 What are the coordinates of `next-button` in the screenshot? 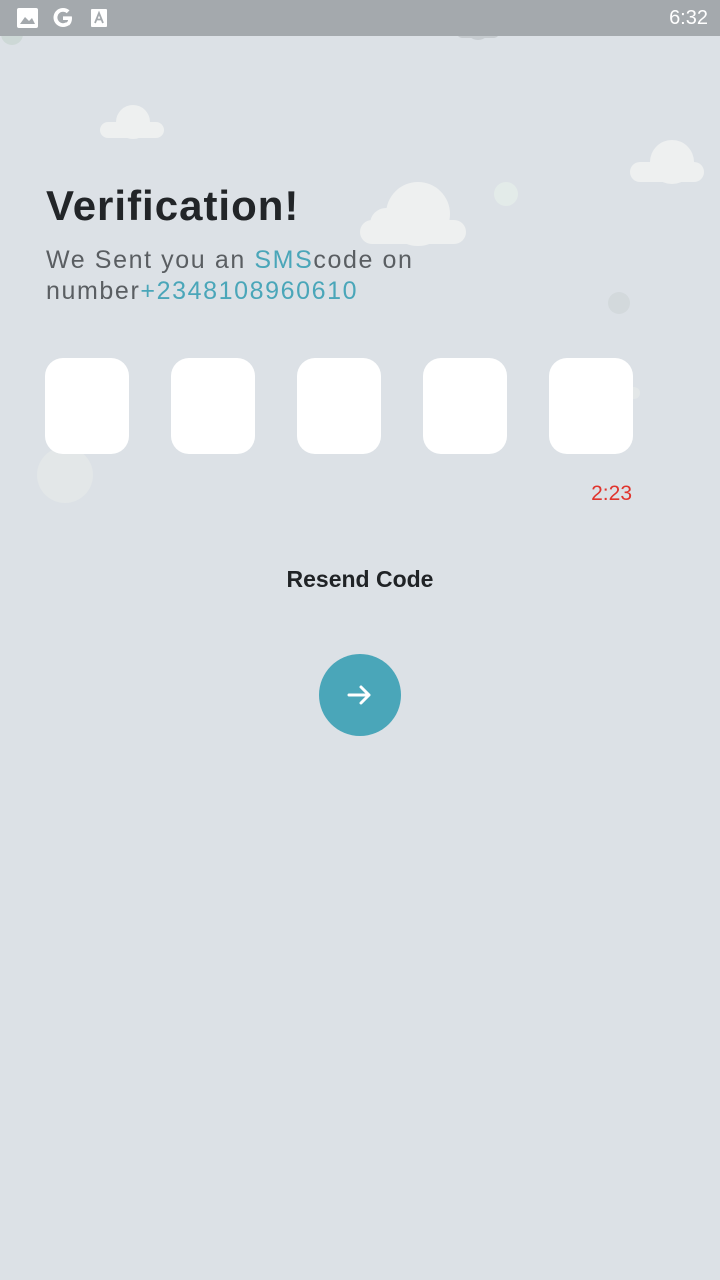 It's located at (360, 695).